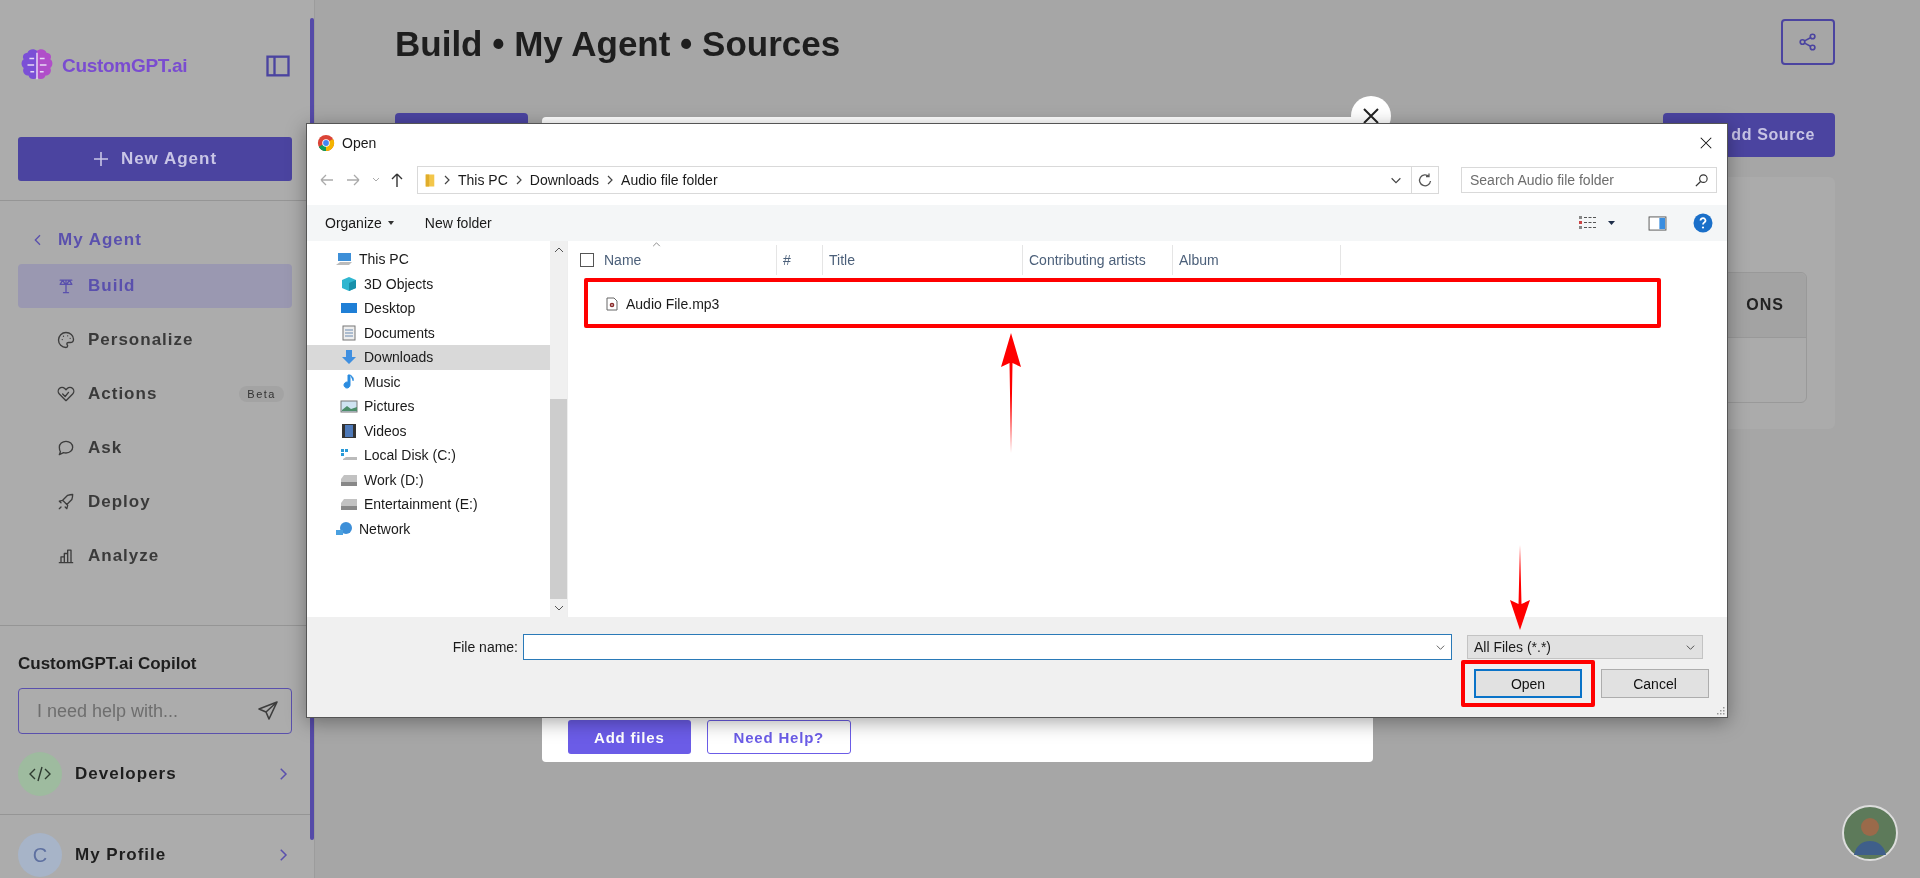 The image size is (1920, 878). What do you see at coordinates (618, 44) in the screenshot?
I see `page-title: Build • My Agent • Sources` at bounding box center [618, 44].